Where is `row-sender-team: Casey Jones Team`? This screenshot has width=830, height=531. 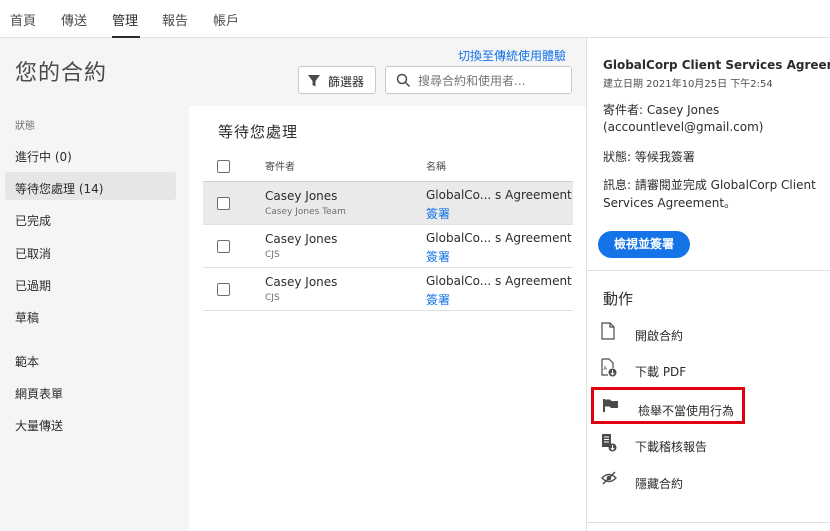 row-sender-team: Casey Jones Team is located at coordinates (305, 212).